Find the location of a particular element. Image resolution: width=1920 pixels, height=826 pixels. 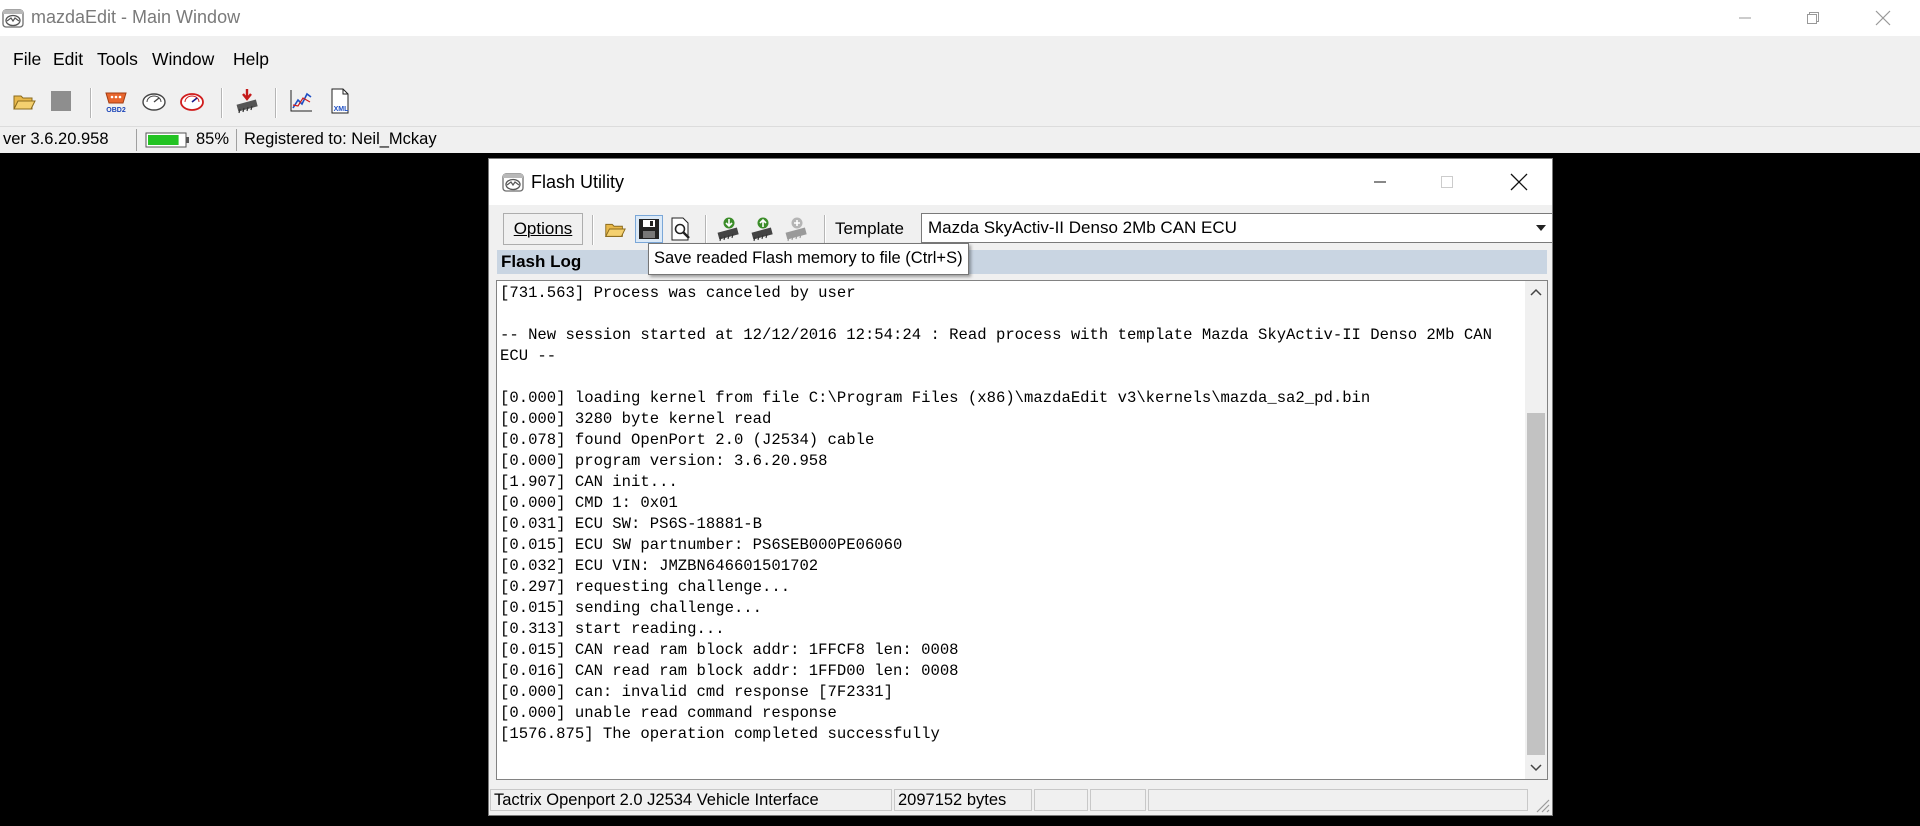

menu-edit: Edit is located at coordinates (68, 59).